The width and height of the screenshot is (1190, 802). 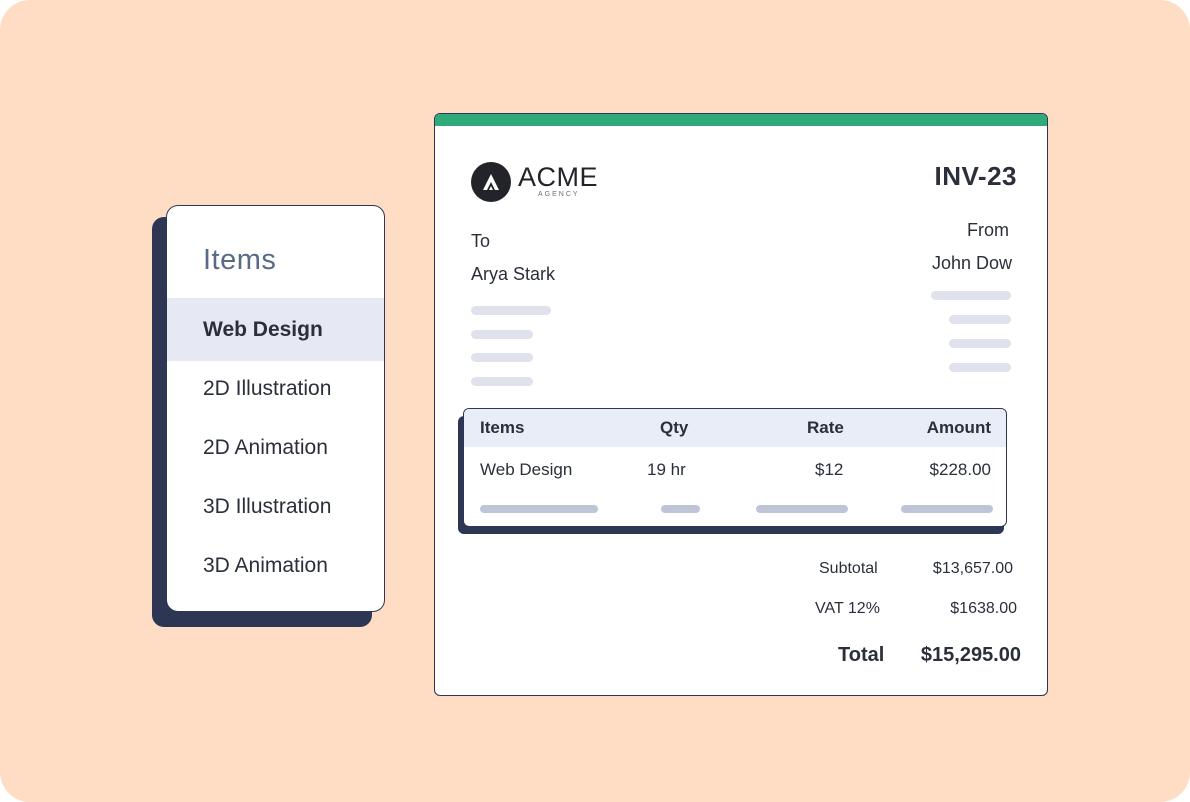 What do you see at coordinates (970, 655) in the screenshot?
I see `total-value: $15,295.00` at bounding box center [970, 655].